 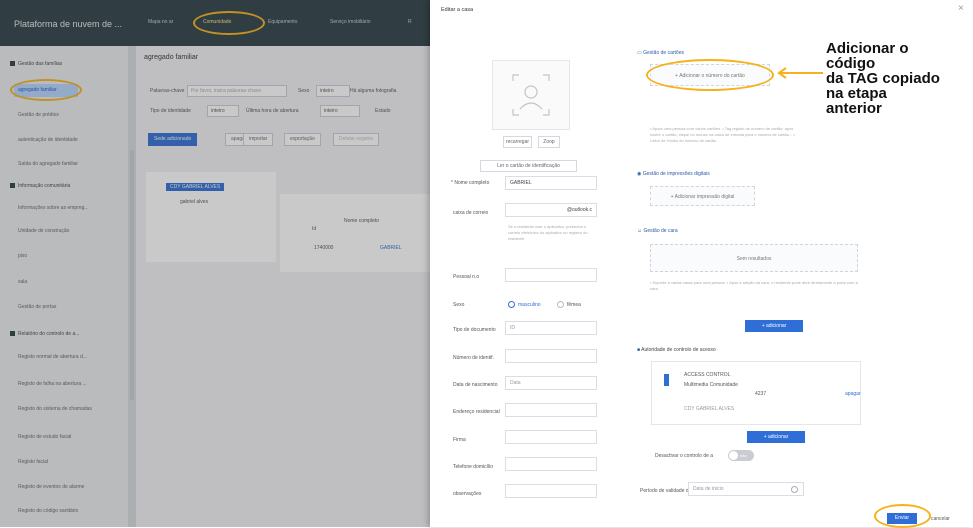 What do you see at coordinates (560, 304) in the screenshot?
I see `sexo-radio-femea` at bounding box center [560, 304].